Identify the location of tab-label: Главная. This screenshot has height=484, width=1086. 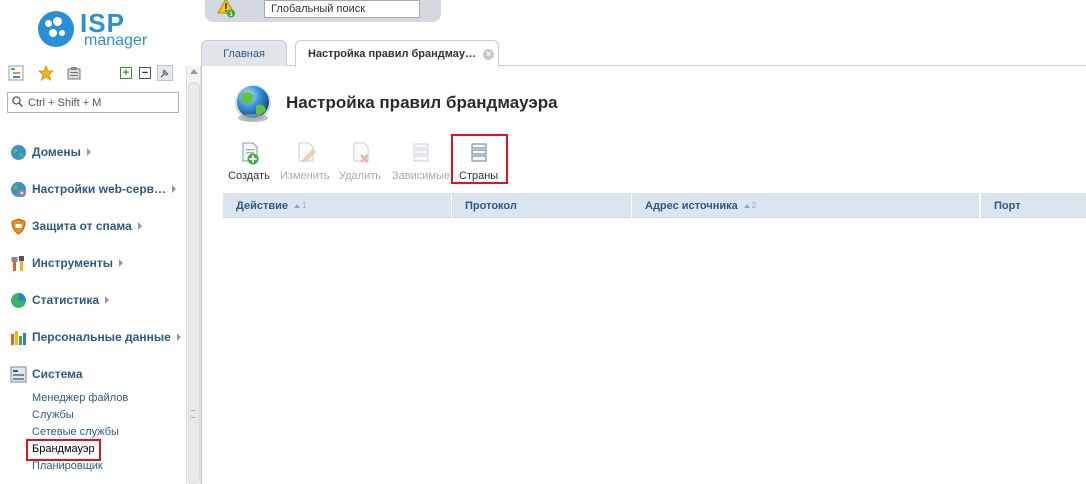
(244, 53).